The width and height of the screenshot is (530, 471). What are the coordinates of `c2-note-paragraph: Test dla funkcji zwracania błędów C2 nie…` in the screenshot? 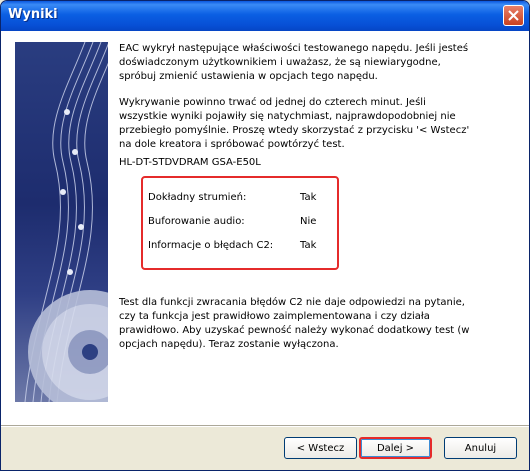 It's located at (294, 323).